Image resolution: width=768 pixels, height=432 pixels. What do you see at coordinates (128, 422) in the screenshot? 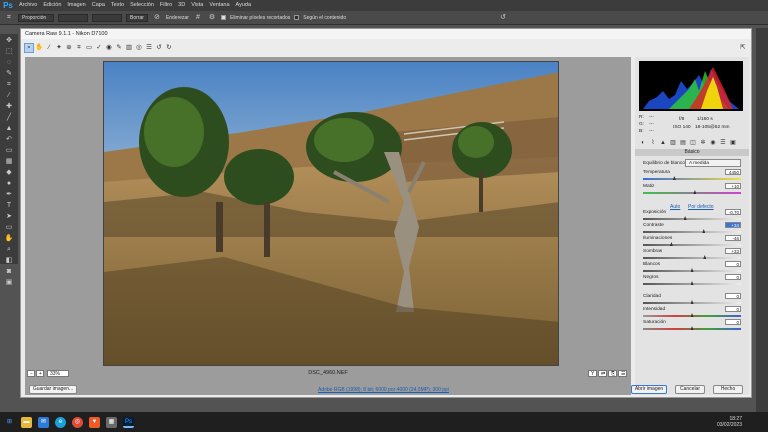
I see `photoshop-taskbar-icon: Ps` at bounding box center [128, 422].